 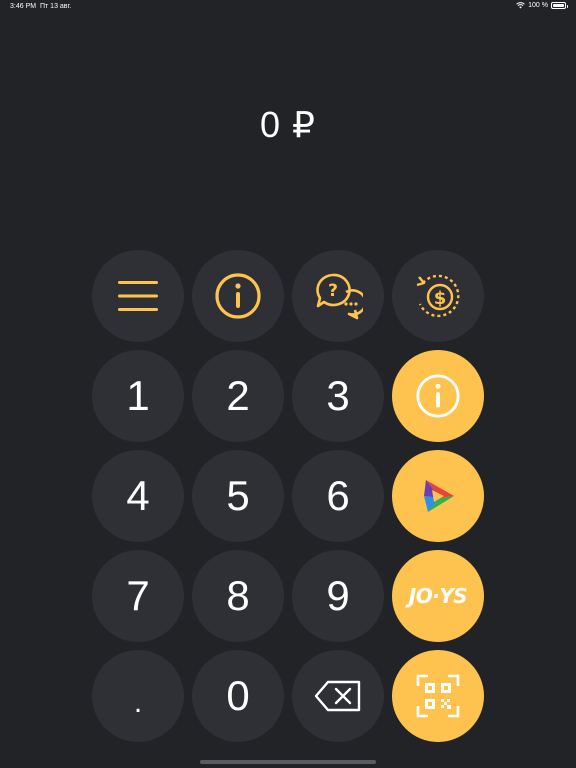 I want to click on backspace-button, so click(x=338, y=696).